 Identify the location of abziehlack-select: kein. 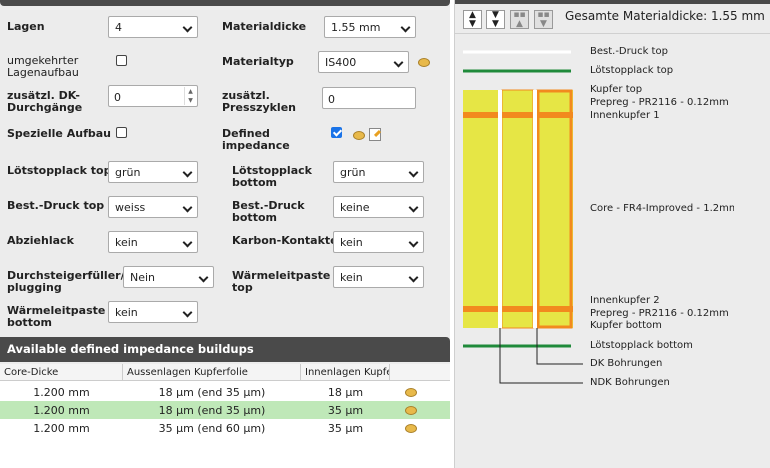
(153, 242).